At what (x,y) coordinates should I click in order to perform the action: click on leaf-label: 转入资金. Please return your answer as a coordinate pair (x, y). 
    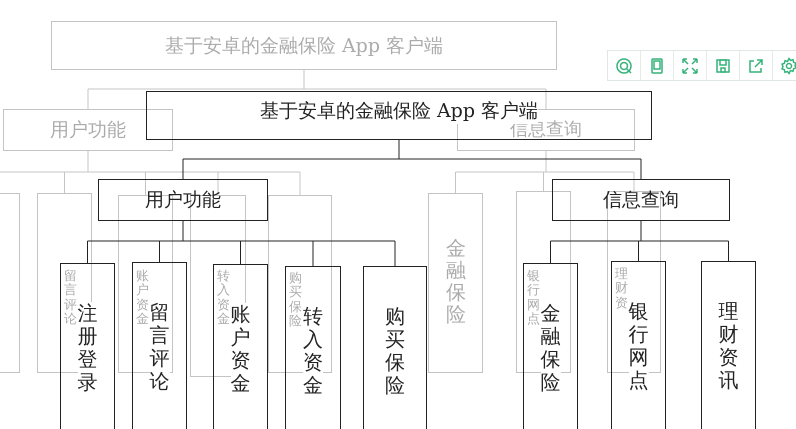
    Looking at the image, I should click on (223, 299).